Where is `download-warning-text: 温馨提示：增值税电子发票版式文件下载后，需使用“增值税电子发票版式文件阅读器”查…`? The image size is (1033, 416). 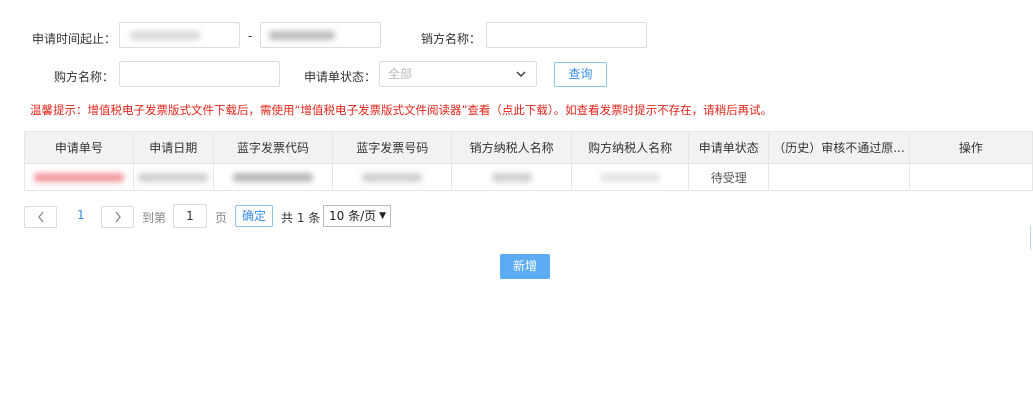
download-warning-text: 温馨提示：增值税电子发票版式文件下载后，需使用“增值税电子发票版式文件阅读器”查… is located at coordinates (401, 110).